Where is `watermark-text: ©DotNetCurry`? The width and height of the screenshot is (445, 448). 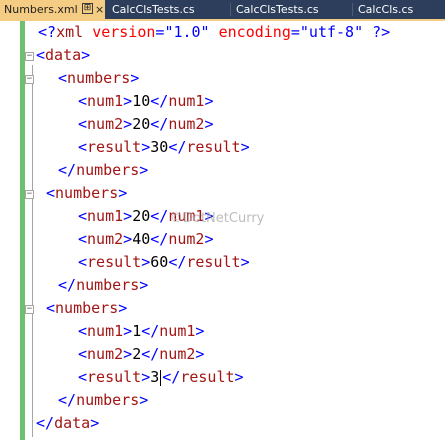
watermark-text: ©DotNetCurry is located at coordinates (217, 218).